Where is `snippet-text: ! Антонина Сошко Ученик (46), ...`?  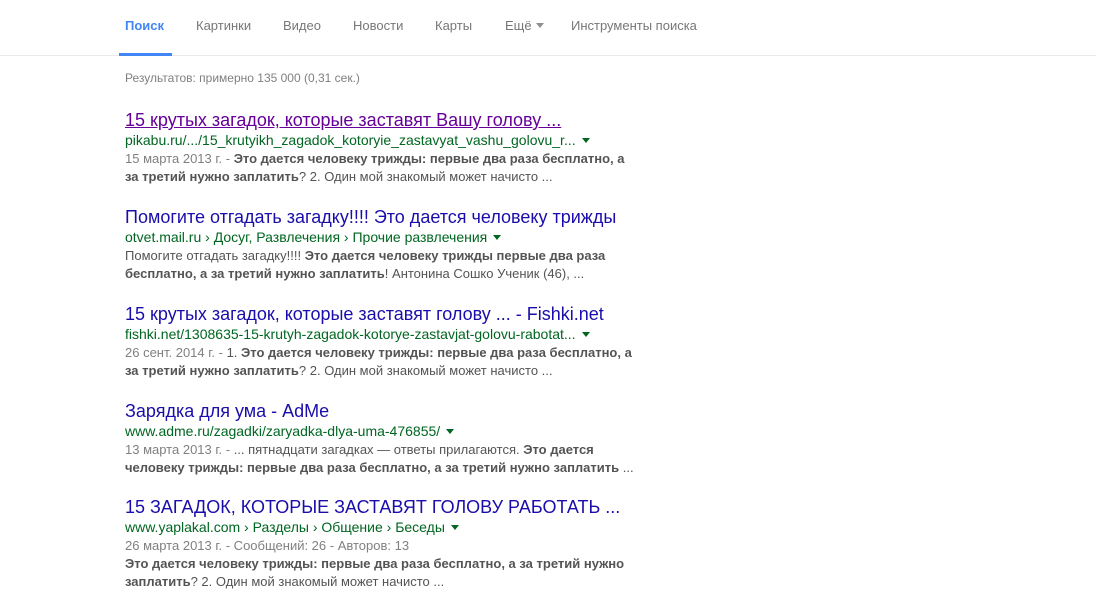 snippet-text: ! Антонина Сошко Ученик (46), ... is located at coordinates (484, 273).